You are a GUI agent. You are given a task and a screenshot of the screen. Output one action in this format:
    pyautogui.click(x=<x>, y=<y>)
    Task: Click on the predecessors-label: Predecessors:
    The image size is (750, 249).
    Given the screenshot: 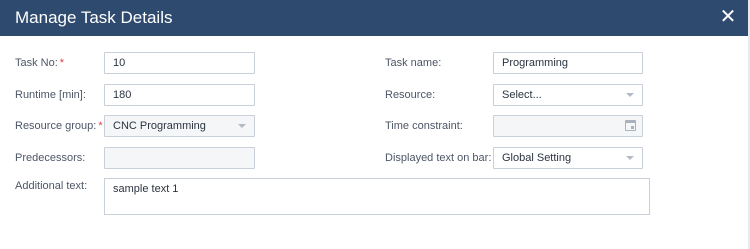 What is the action you would take?
    pyautogui.click(x=50, y=158)
    